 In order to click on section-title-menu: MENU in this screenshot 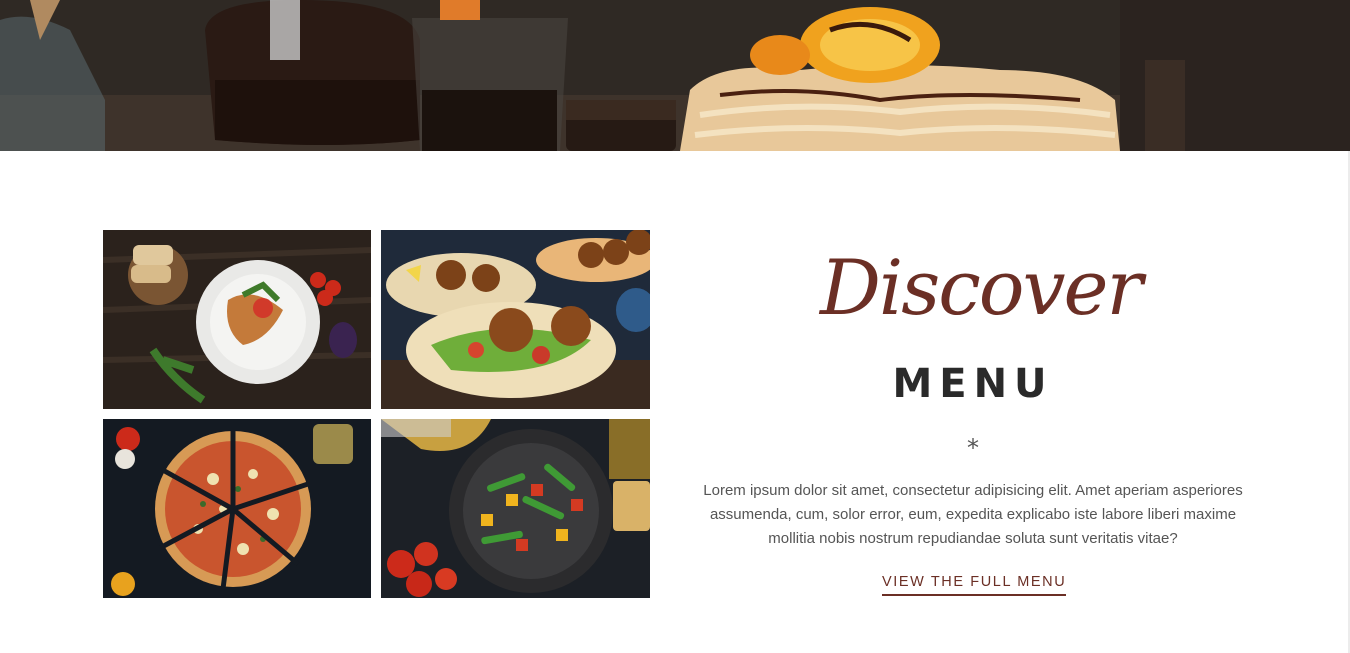, I will do `click(973, 384)`.